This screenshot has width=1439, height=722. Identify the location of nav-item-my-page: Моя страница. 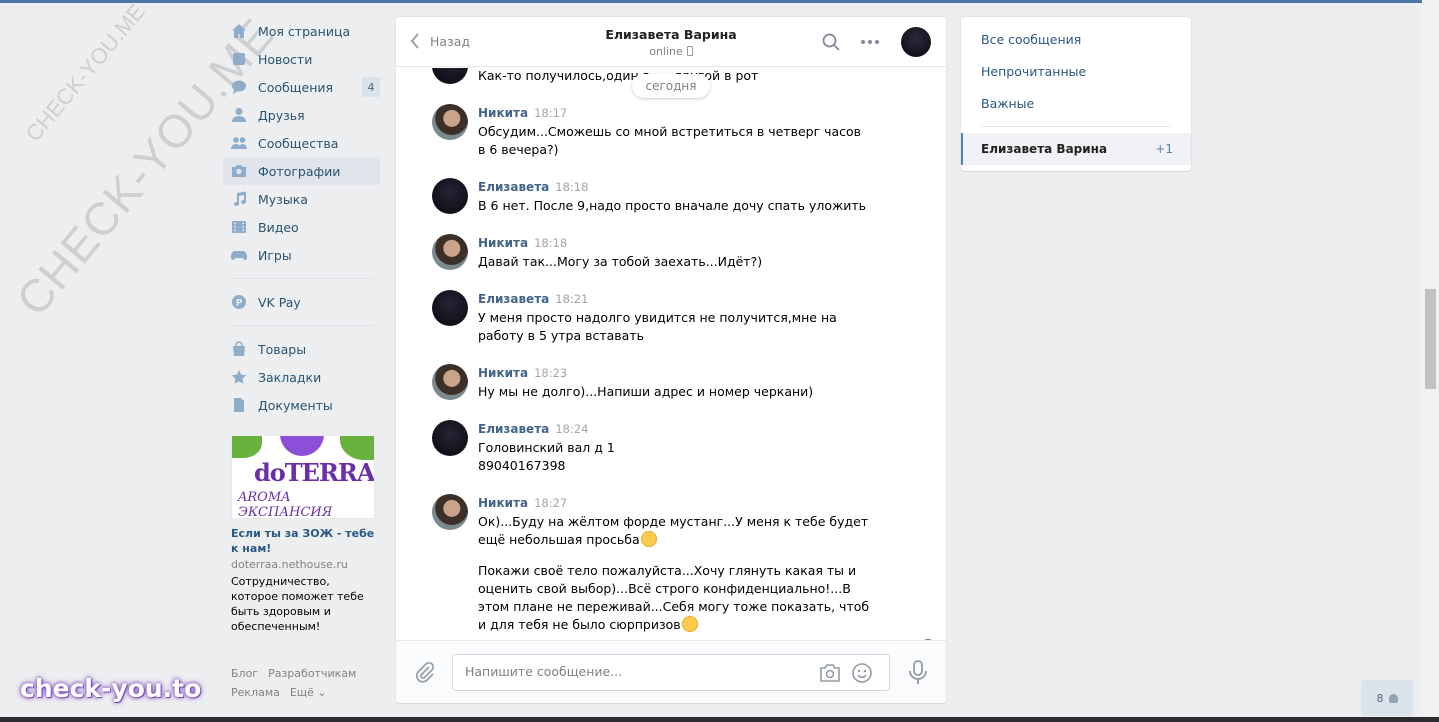
(301, 31).